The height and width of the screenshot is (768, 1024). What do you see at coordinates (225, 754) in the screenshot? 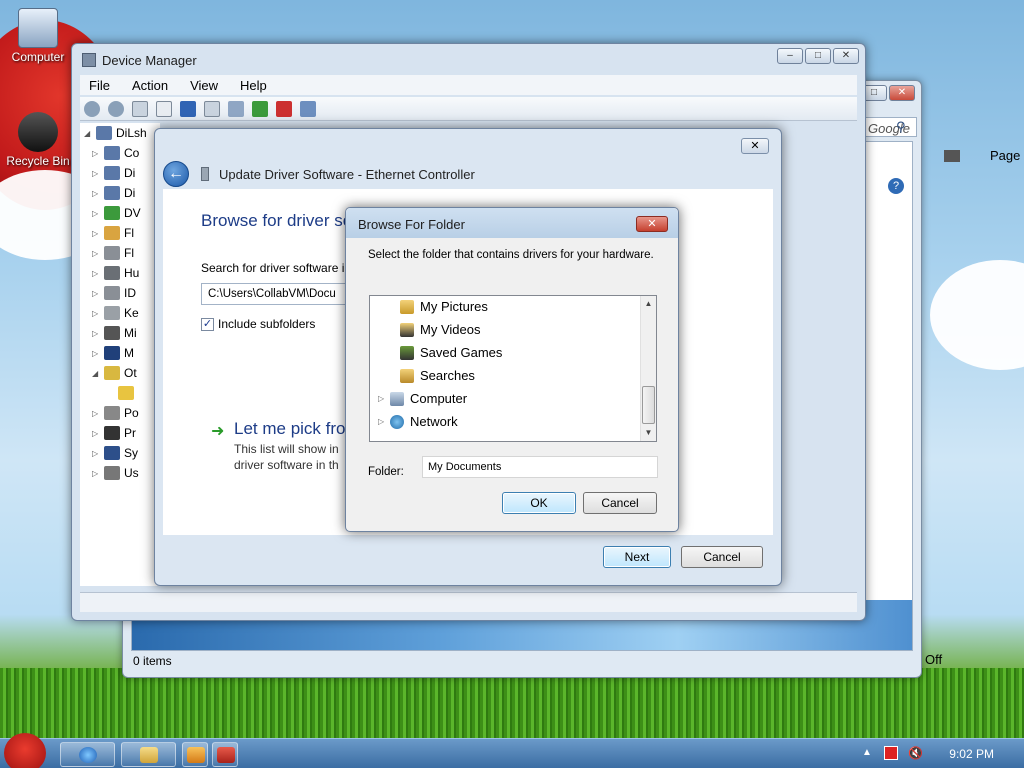
I see `taskbar-device-manager` at bounding box center [225, 754].